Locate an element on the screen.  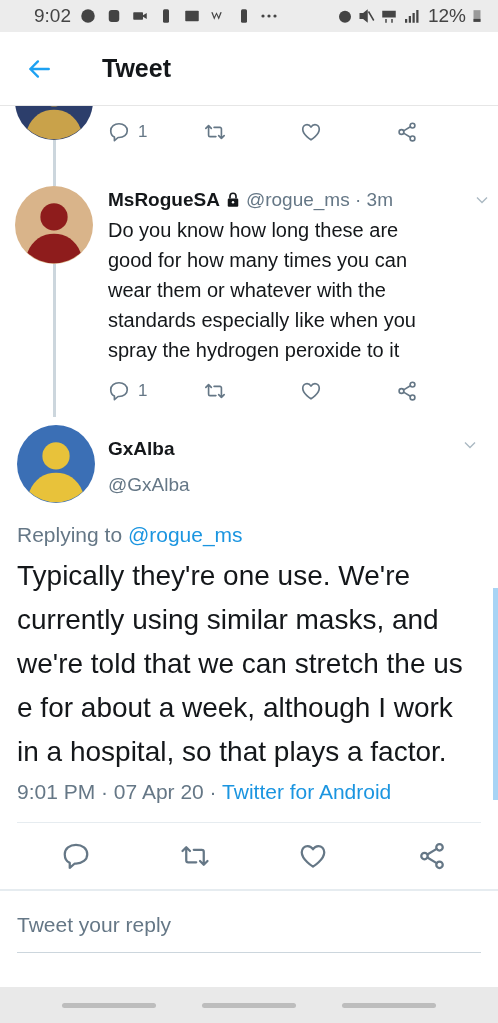
like-icon is located at coordinates (311, 132).